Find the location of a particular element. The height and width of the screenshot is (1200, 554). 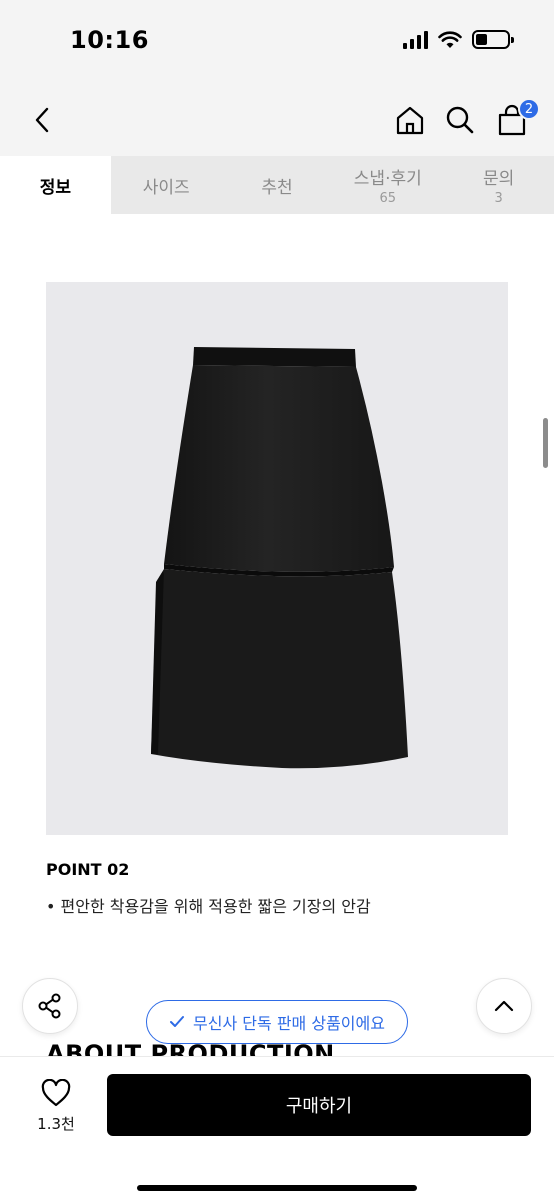

tab-snap-review: 스냅·후기 65 is located at coordinates (387, 185).